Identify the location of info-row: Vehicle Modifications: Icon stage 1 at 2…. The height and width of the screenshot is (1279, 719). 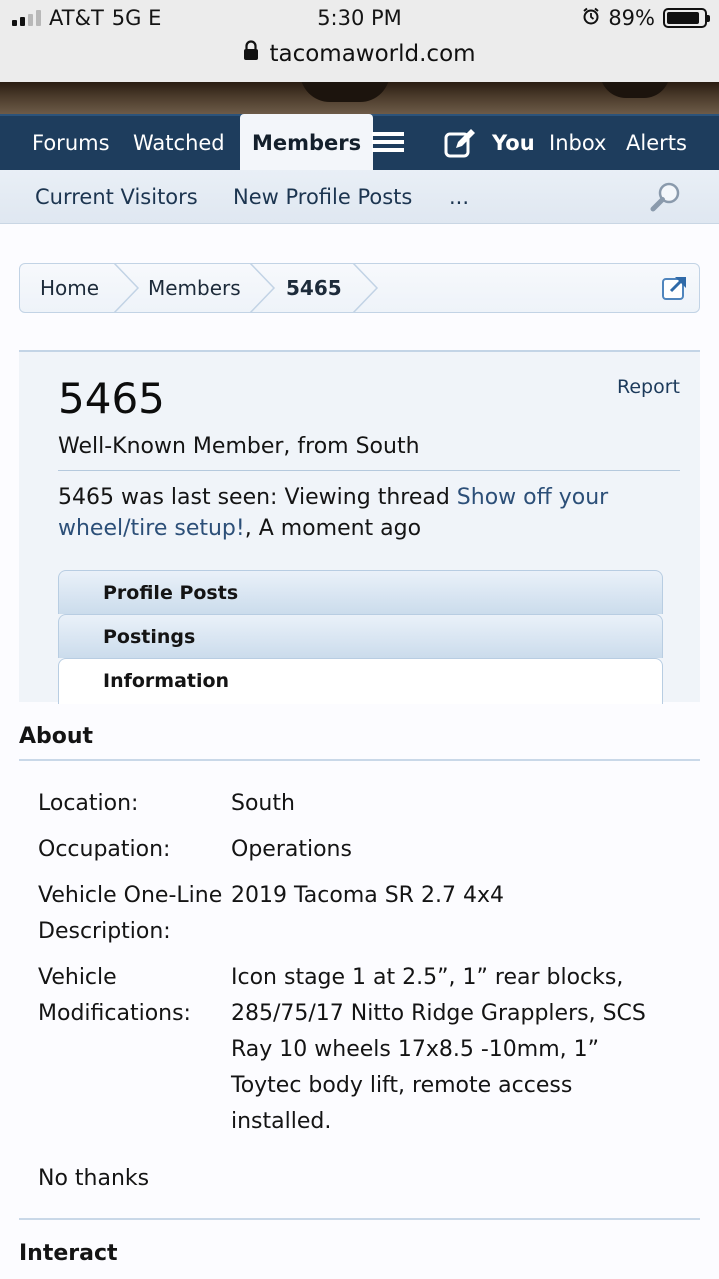
(358, 1050).